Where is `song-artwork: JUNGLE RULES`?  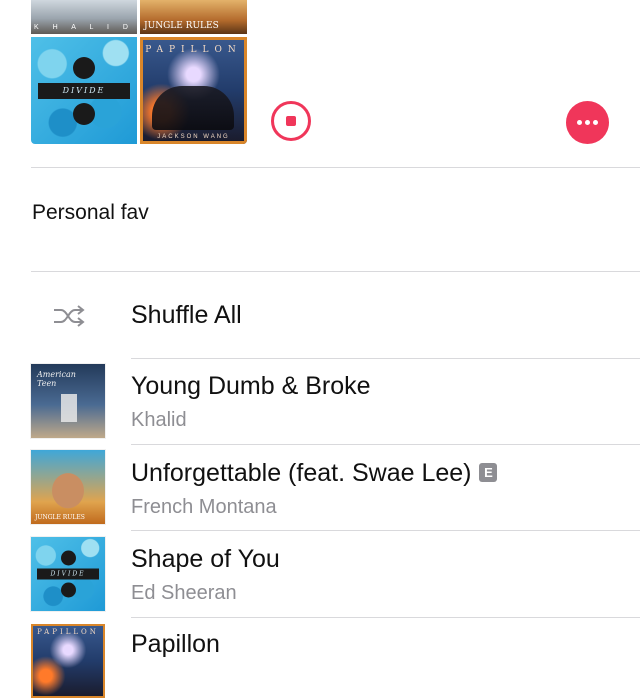 song-artwork: JUNGLE RULES is located at coordinates (68, 487).